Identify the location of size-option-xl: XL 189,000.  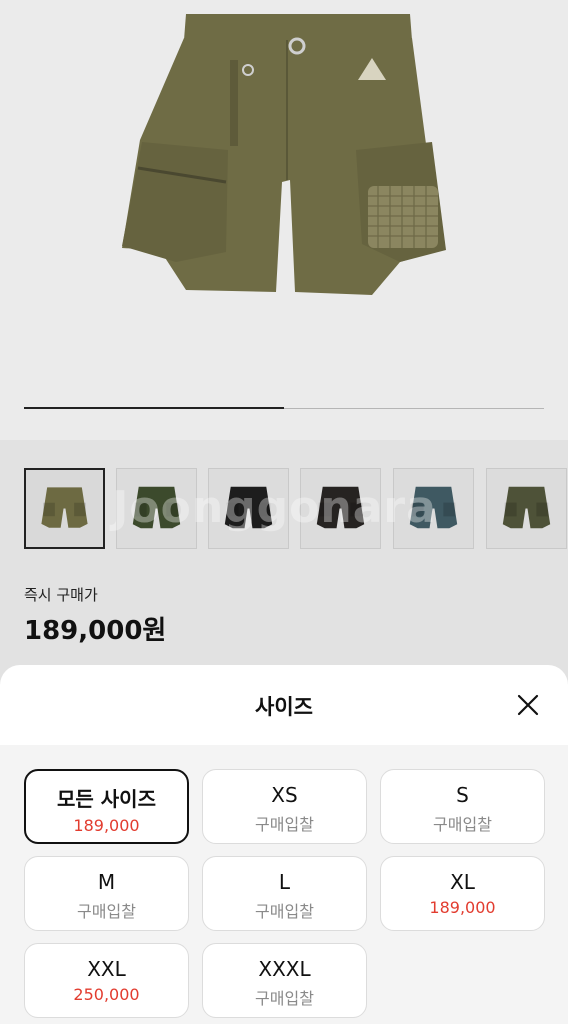
(462, 893).